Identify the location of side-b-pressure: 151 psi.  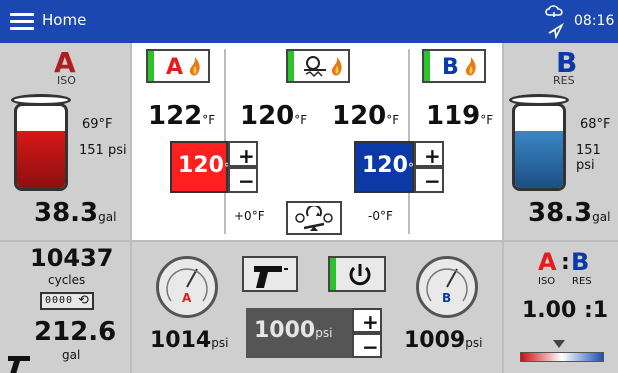
(588, 158).